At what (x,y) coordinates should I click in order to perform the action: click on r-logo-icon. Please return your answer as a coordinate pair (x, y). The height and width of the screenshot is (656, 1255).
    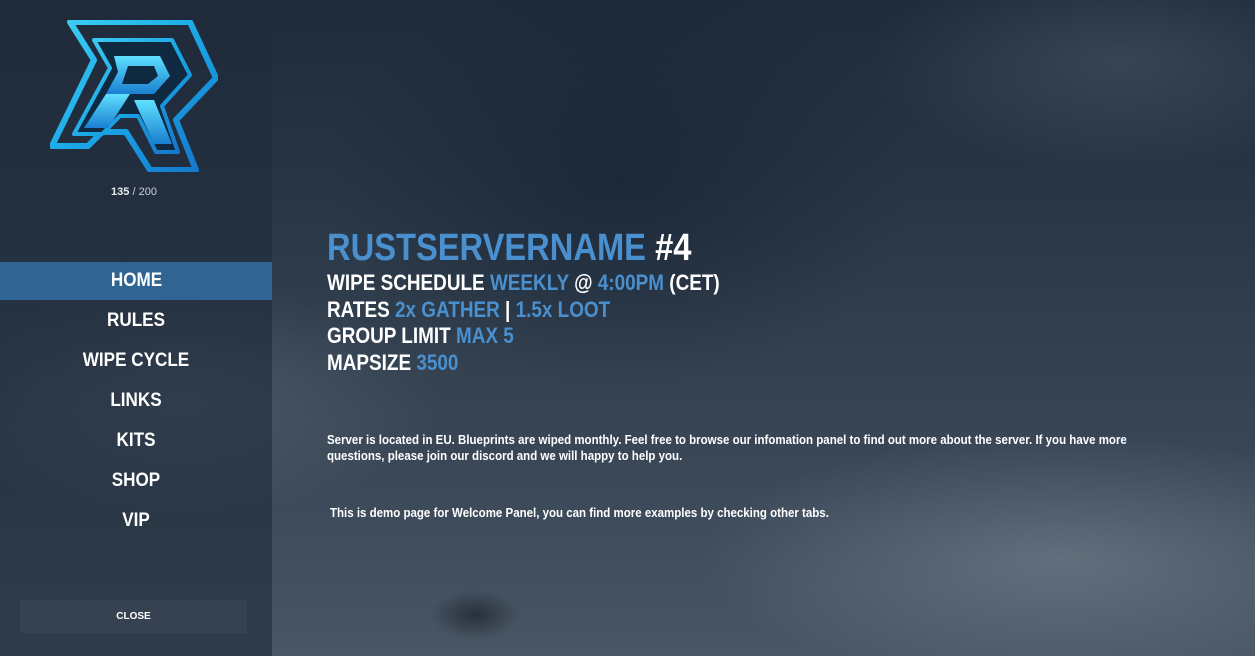
    Looking at the image, I should click on (134, 96).